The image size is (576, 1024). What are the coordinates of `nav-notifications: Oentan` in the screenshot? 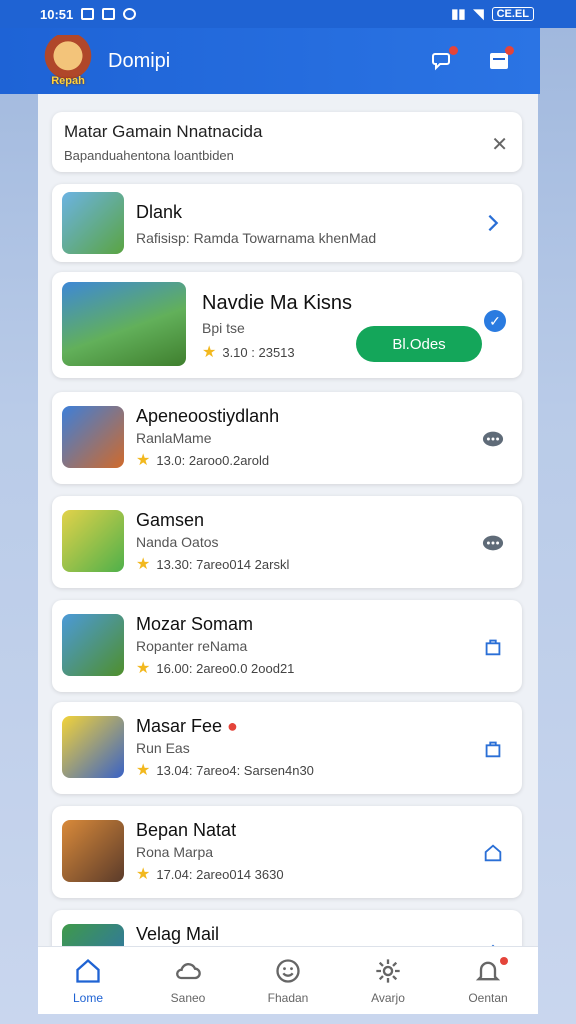 It's located at (488, 980).